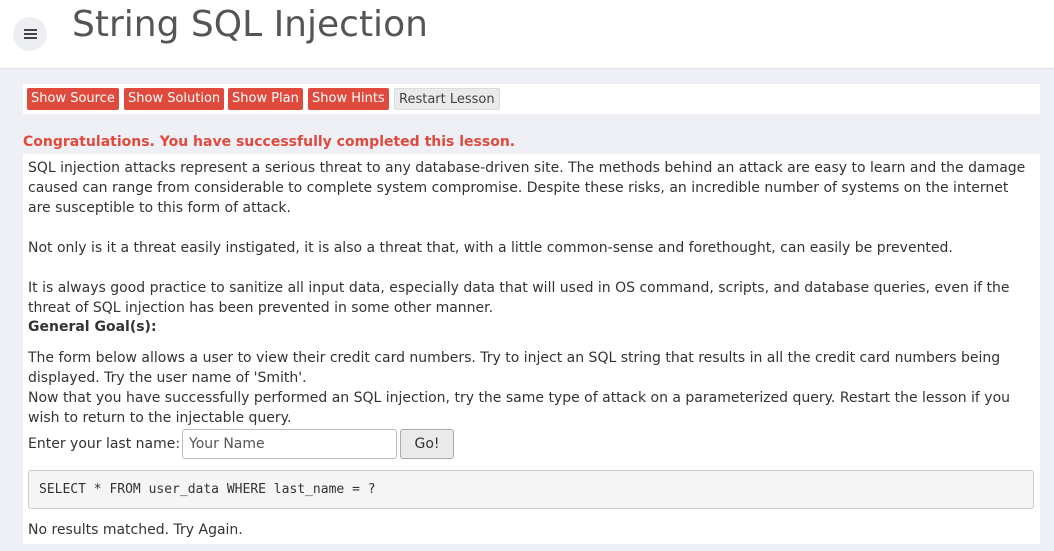 The image size is (1054, 551). Describe the element at coordinates (104, 444) in the screenshot. I see `last-name-label: Enter your last name:` at that location.